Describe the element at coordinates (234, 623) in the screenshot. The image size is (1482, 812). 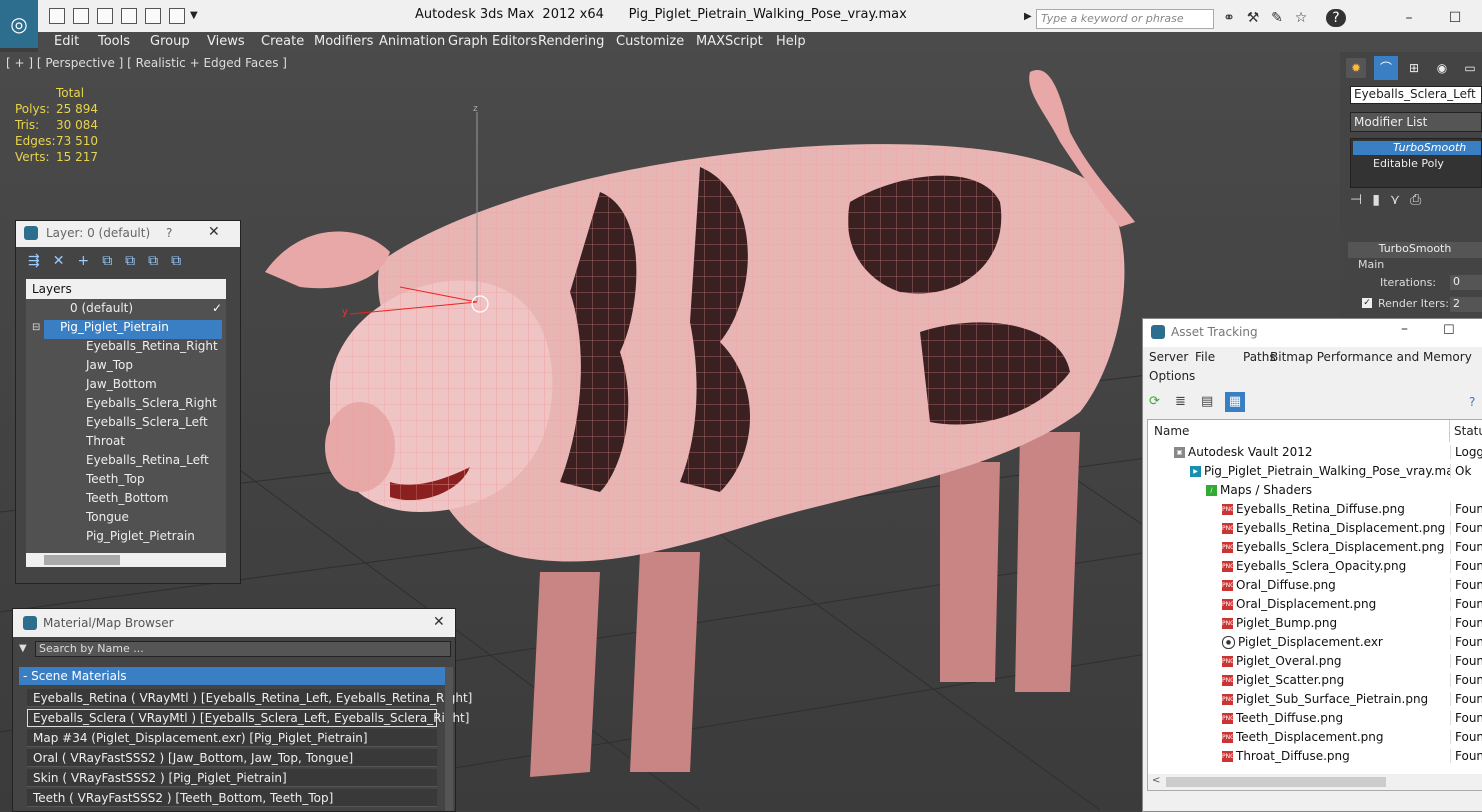
I see `material-browser-titlebar: Material/Map Browser ✕` at that location.